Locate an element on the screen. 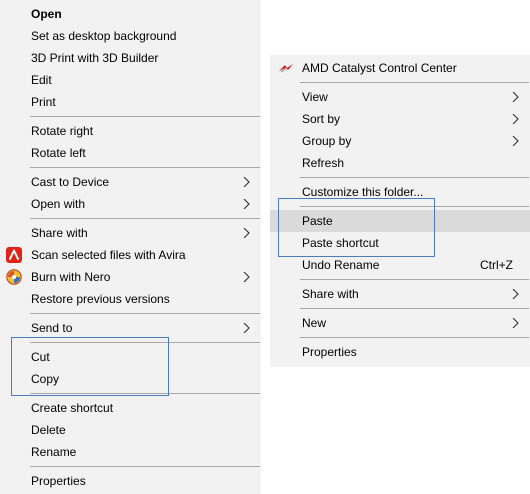 This screenshot has height=494, width=530. menu-item-label: New is located at coordinates (314, 323).